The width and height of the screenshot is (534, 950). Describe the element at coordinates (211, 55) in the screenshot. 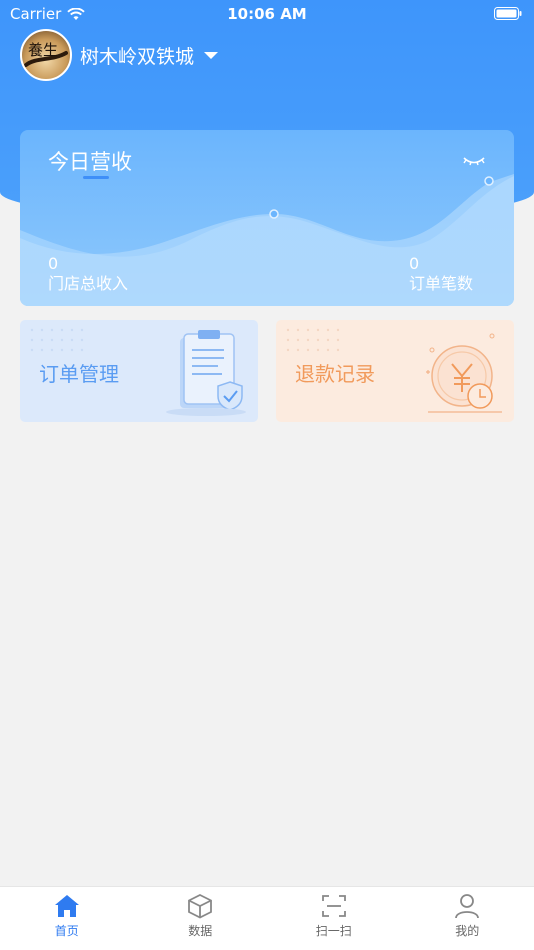

I see `chevron-down-icon` at that location.